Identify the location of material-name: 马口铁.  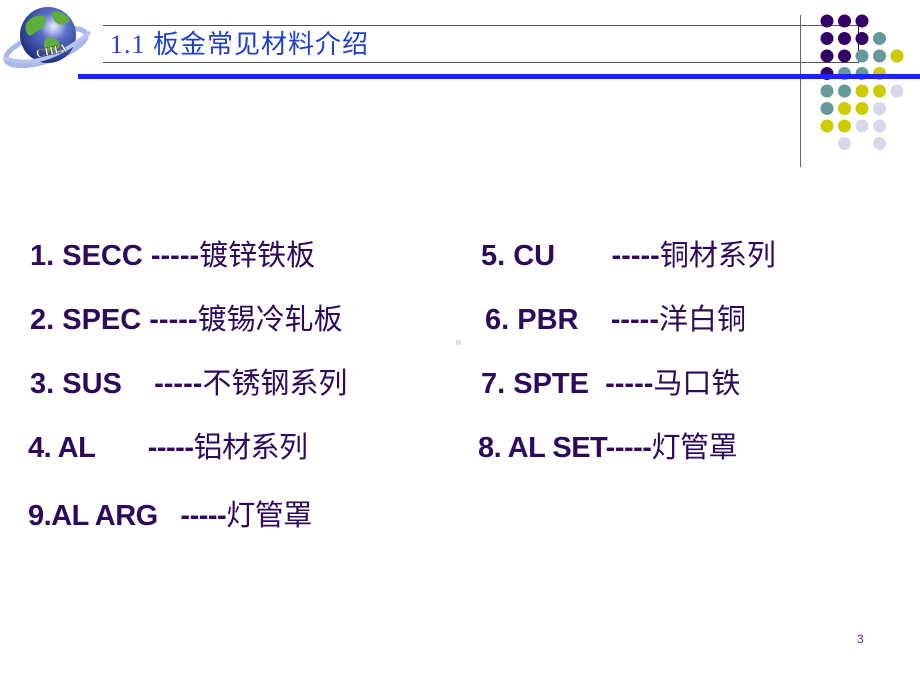
(697, 383).